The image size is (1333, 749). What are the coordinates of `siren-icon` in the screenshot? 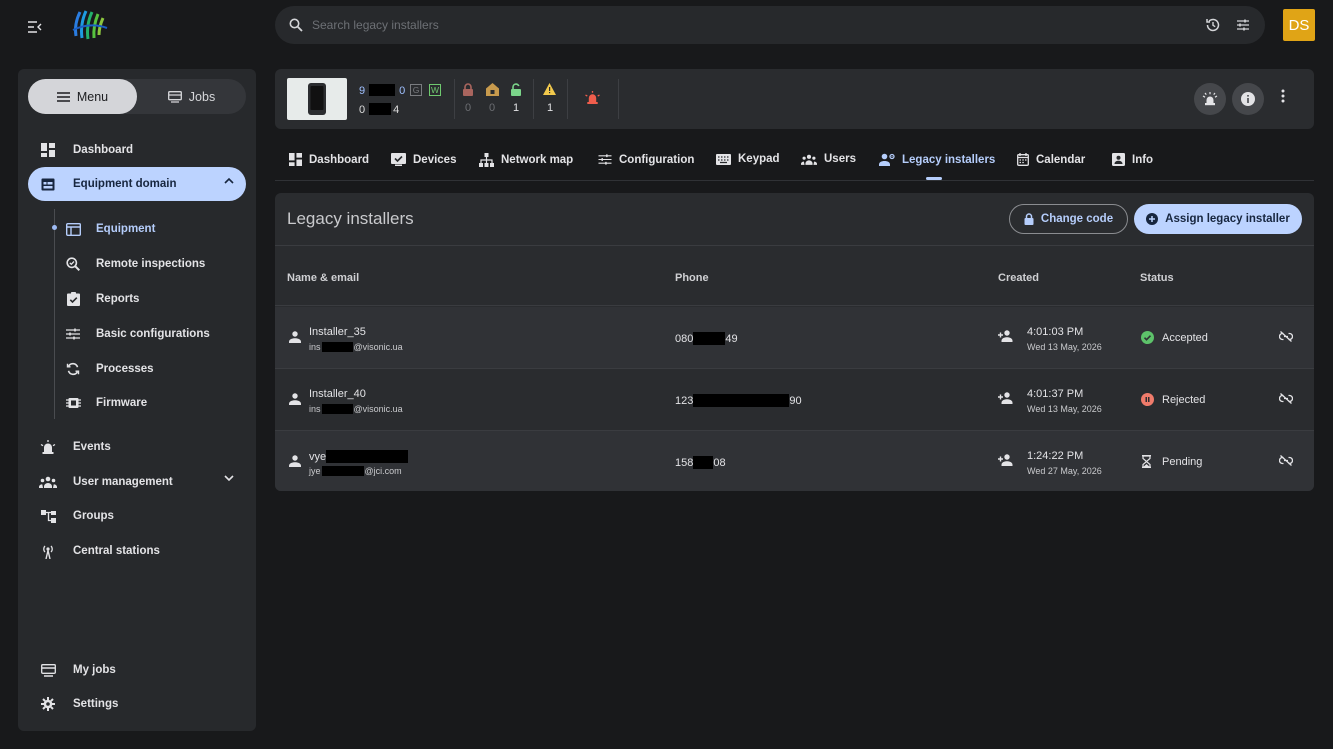 It's located at (1210, 99).